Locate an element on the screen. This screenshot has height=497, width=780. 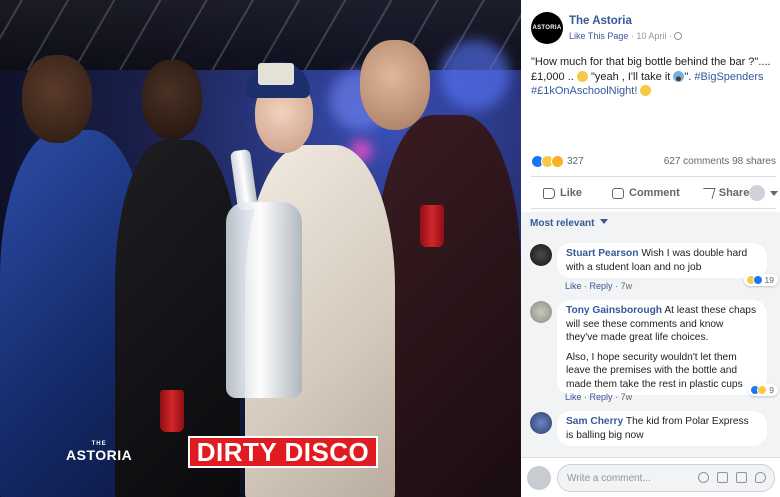
comment-field is located at coordinates (666, 478).